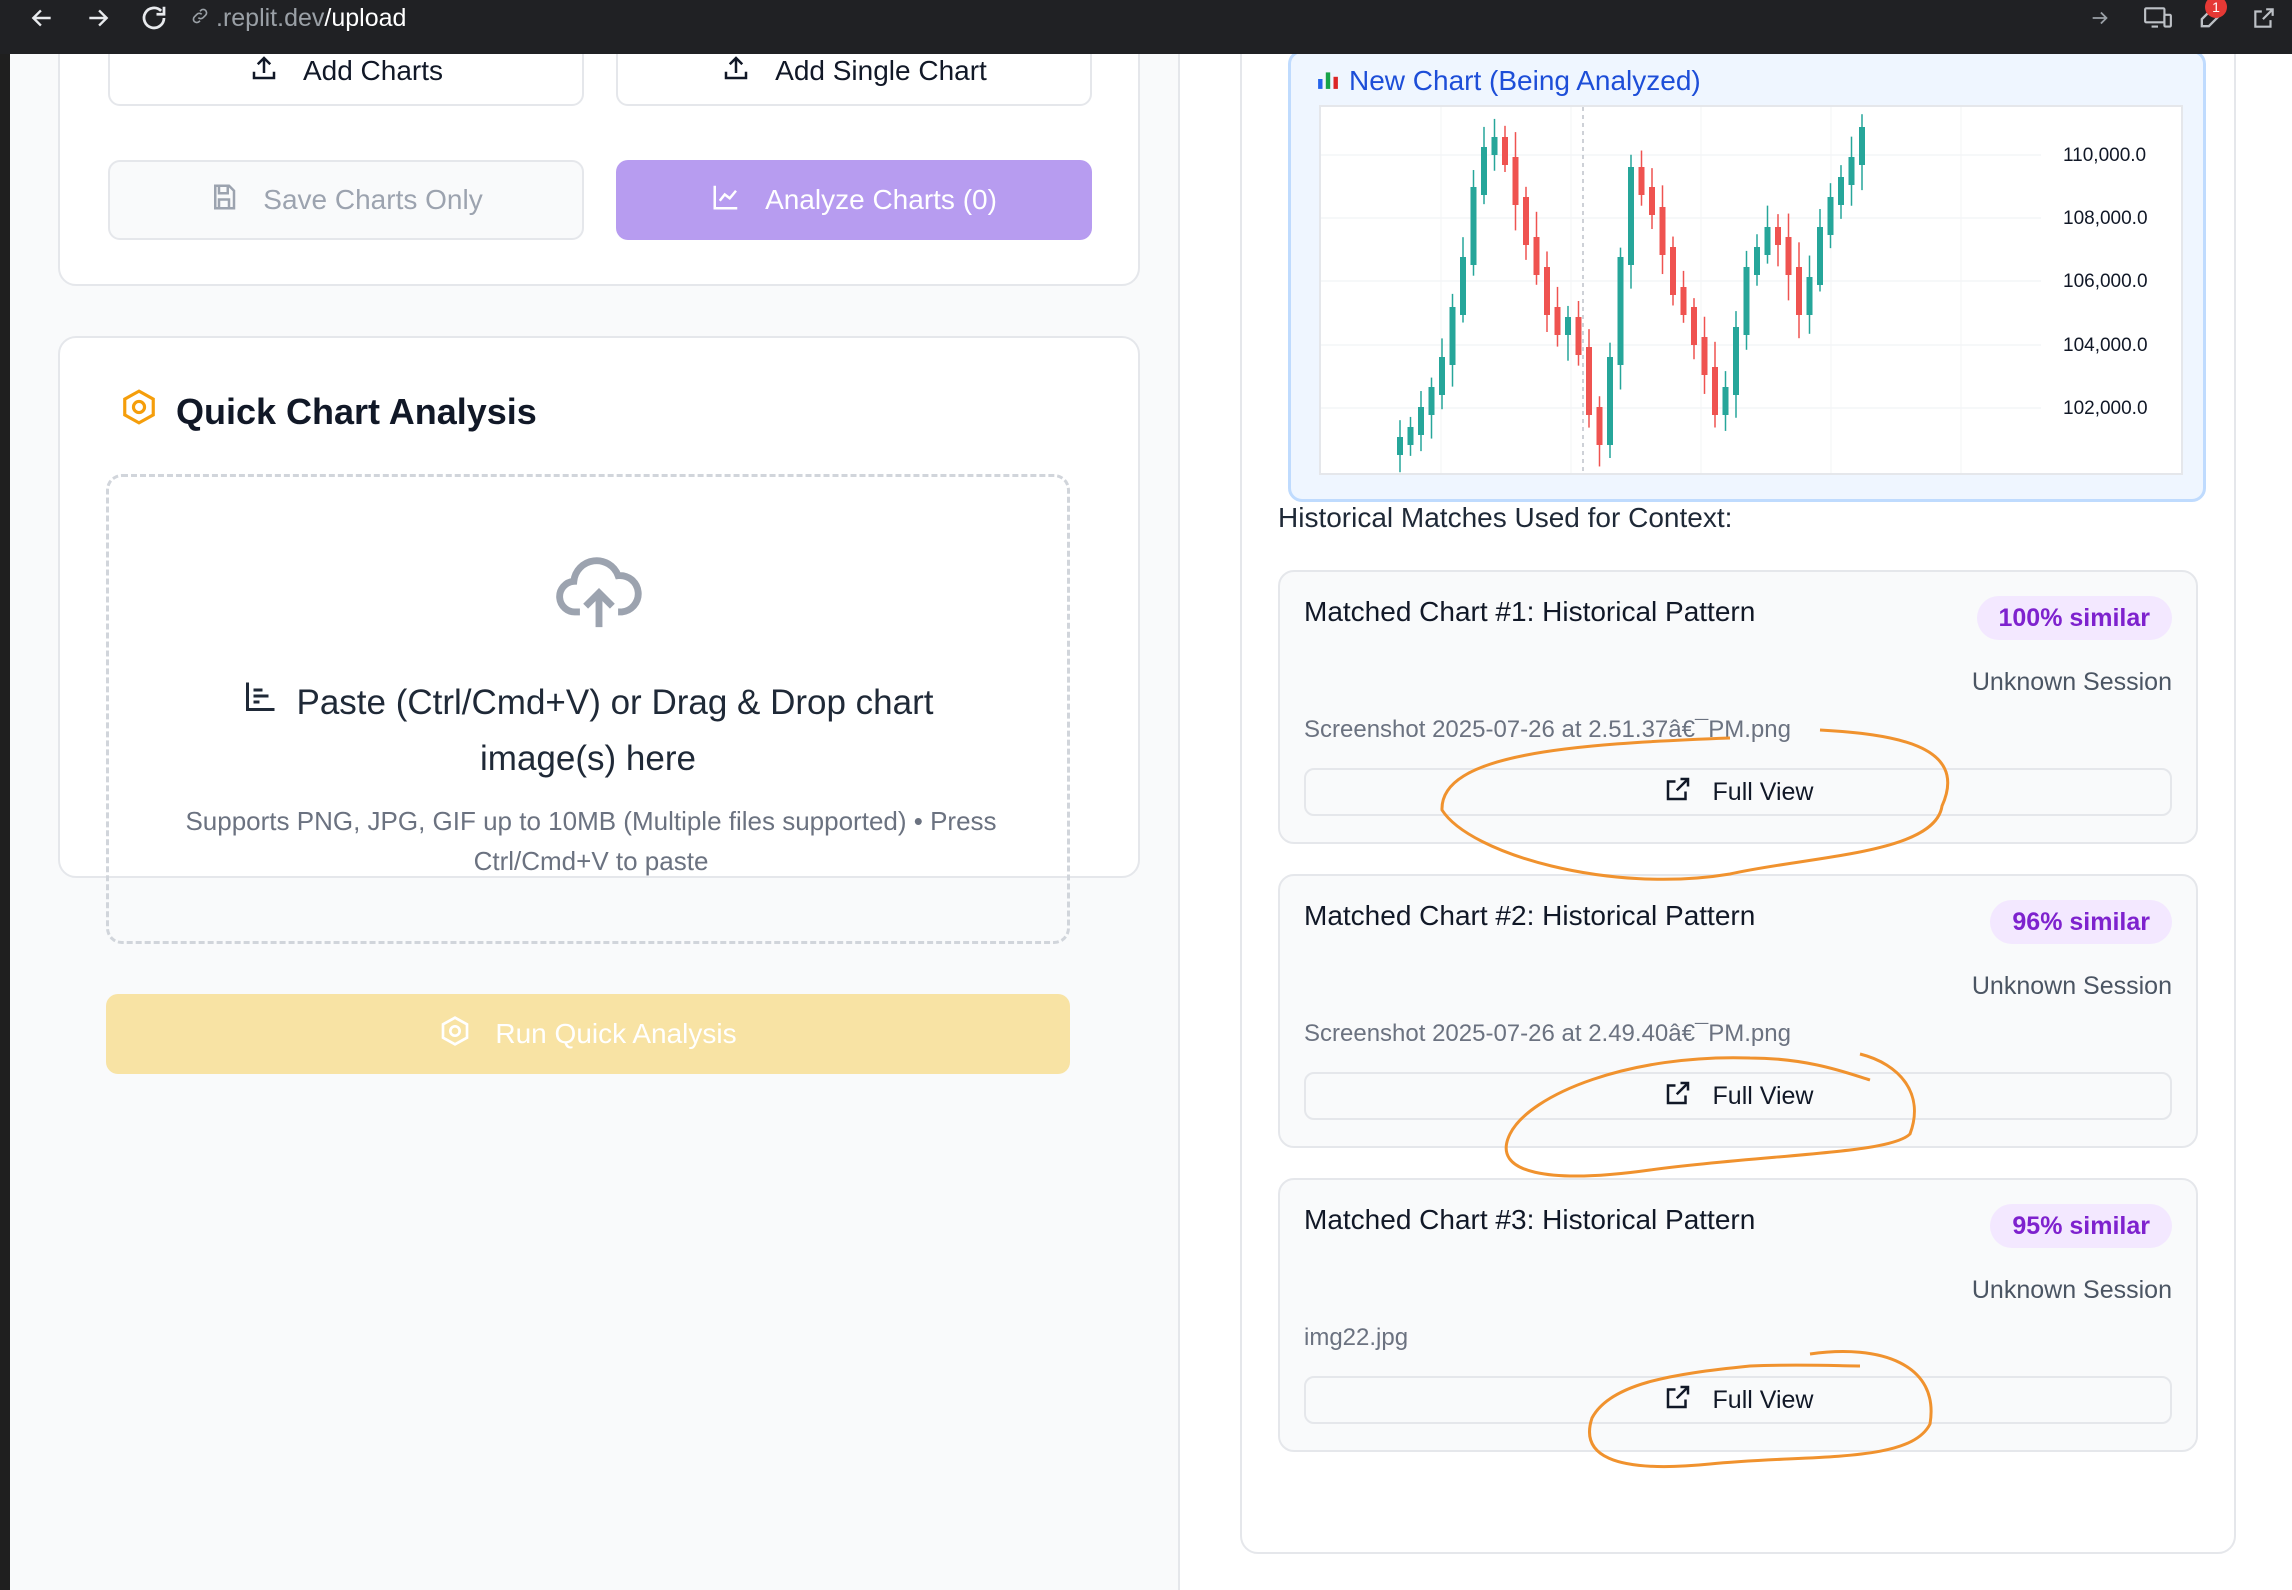 Image resolution: width=2292 pixels, height=1590 pixels. I want to click on y-tick-label: 108,000.0, so click(2105, 218).